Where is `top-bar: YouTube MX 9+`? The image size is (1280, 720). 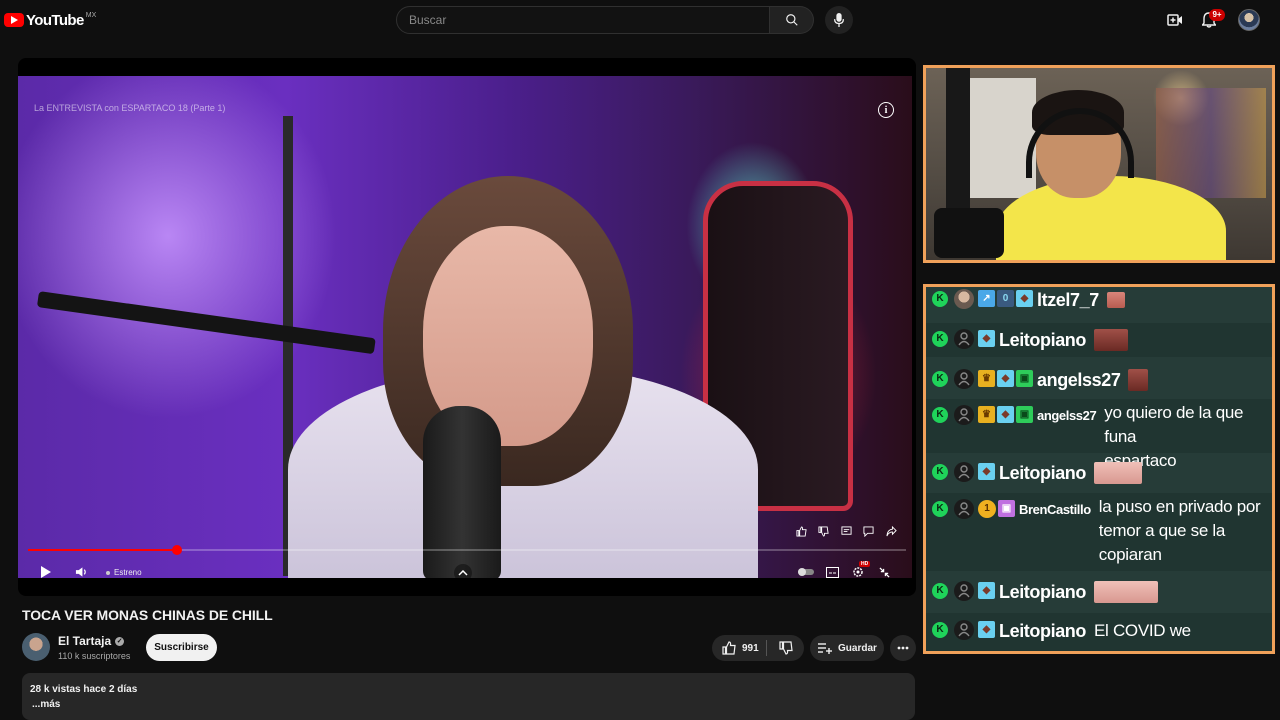
top-bar: YouTube MX 9+ is located at coordinates (640, 20).